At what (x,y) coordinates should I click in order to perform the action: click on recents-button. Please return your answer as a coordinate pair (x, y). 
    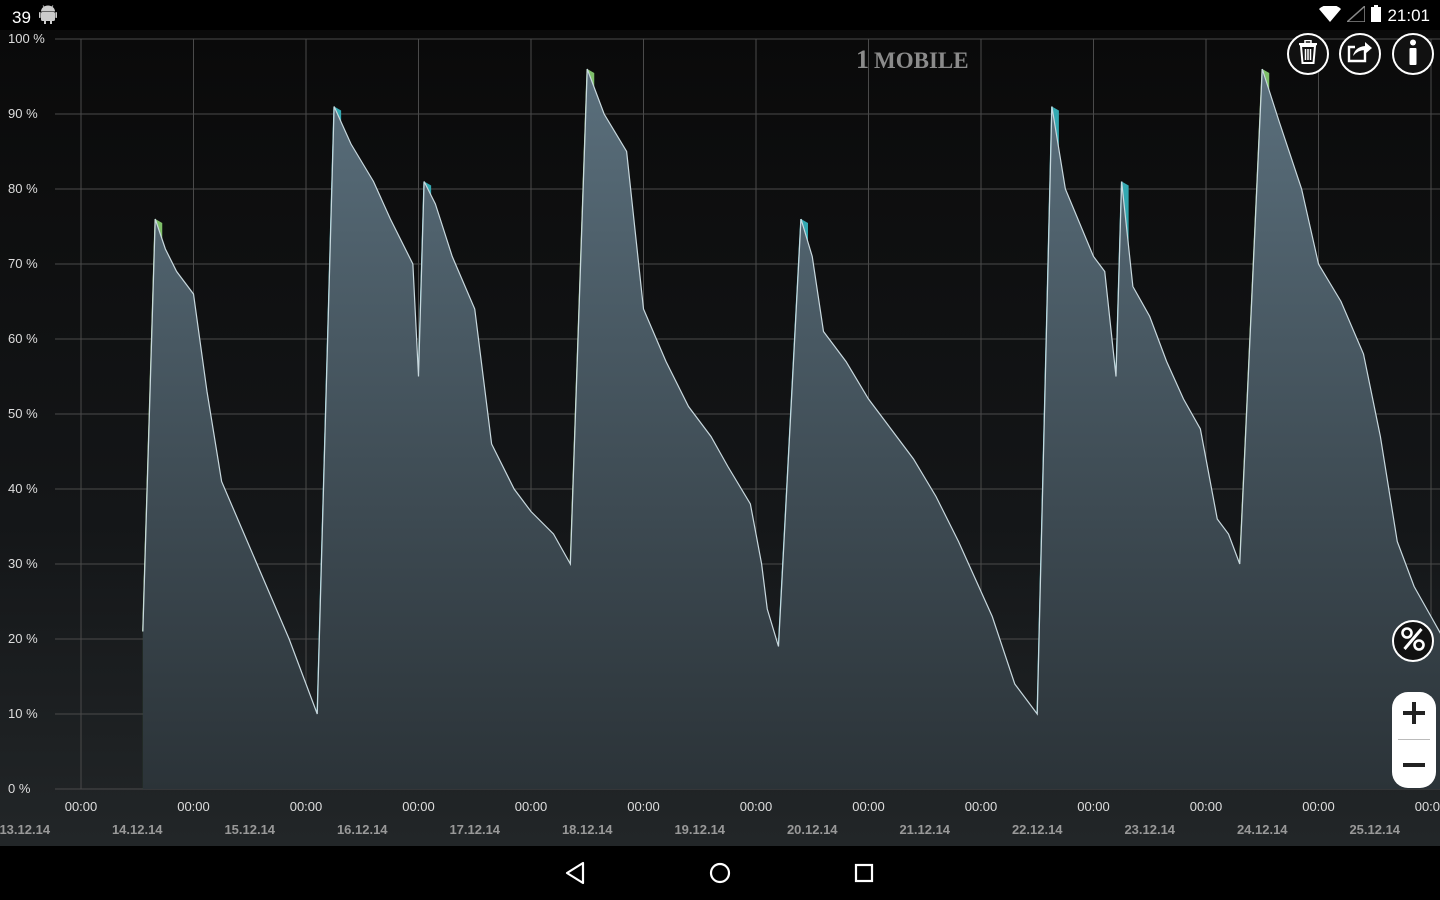
    Looking at the image, I should click on (864, 873).